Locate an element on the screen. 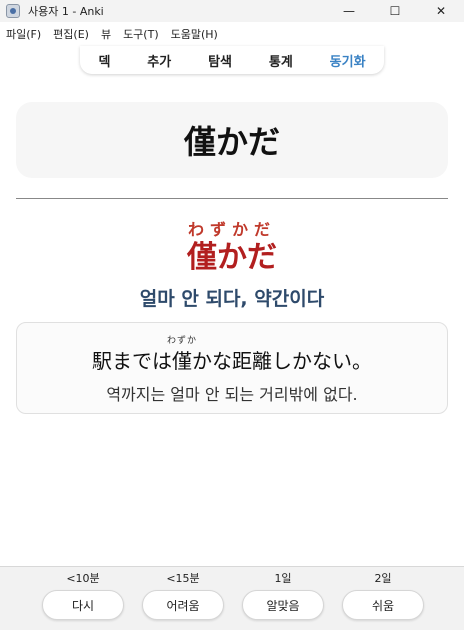 The height and width of the screenshot is (630, 464). again-column: <10분 다시 is located at coordinates (83, 595).